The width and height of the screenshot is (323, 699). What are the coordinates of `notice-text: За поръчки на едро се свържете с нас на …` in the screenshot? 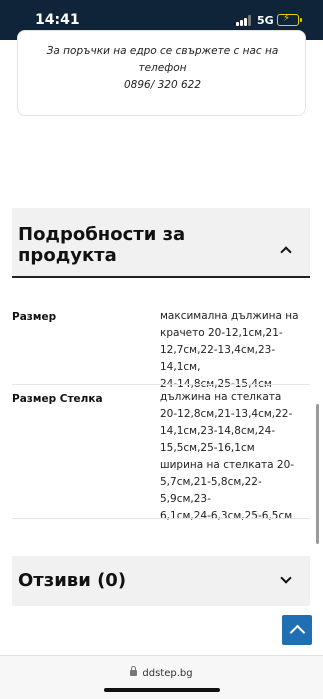 It's located at (162, 68).